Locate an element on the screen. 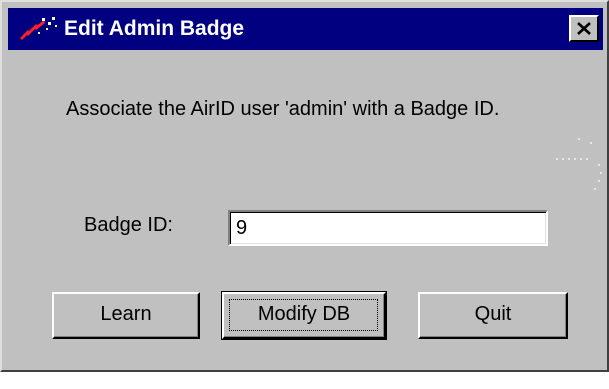  close-button is located at coordinates (584, 28).